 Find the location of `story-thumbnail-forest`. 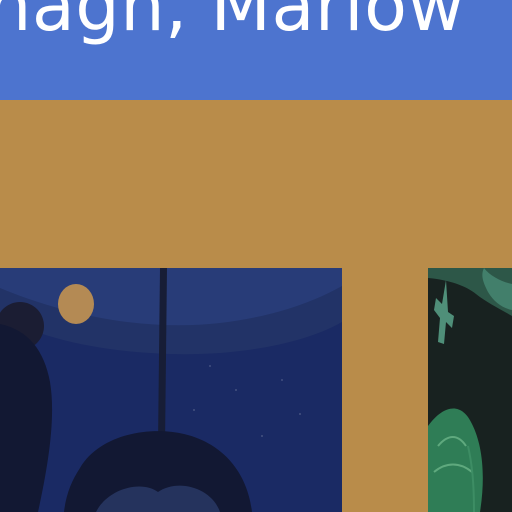

story-thumbnail-forest is located at coordinates (470, 390).